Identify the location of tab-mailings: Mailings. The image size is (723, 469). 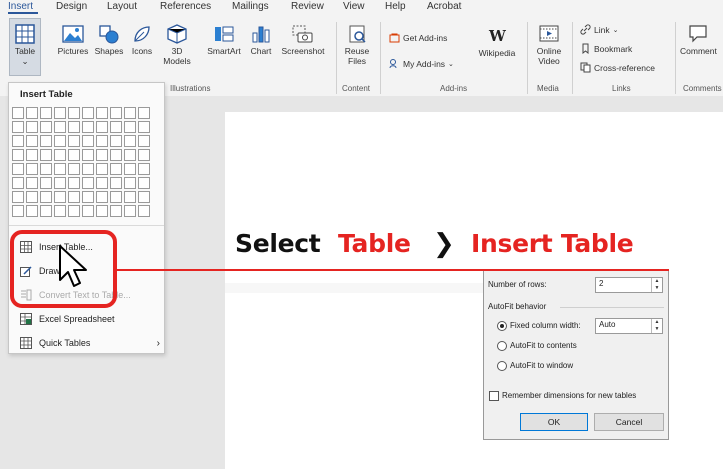
(250, 6).